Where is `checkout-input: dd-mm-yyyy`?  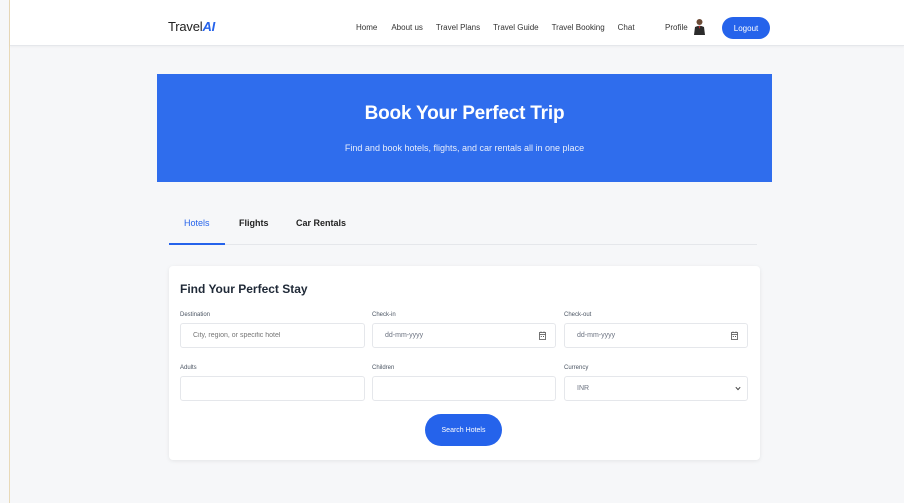
checkout-input: dd-mm-yyyy is located at coordinates (656, 335).